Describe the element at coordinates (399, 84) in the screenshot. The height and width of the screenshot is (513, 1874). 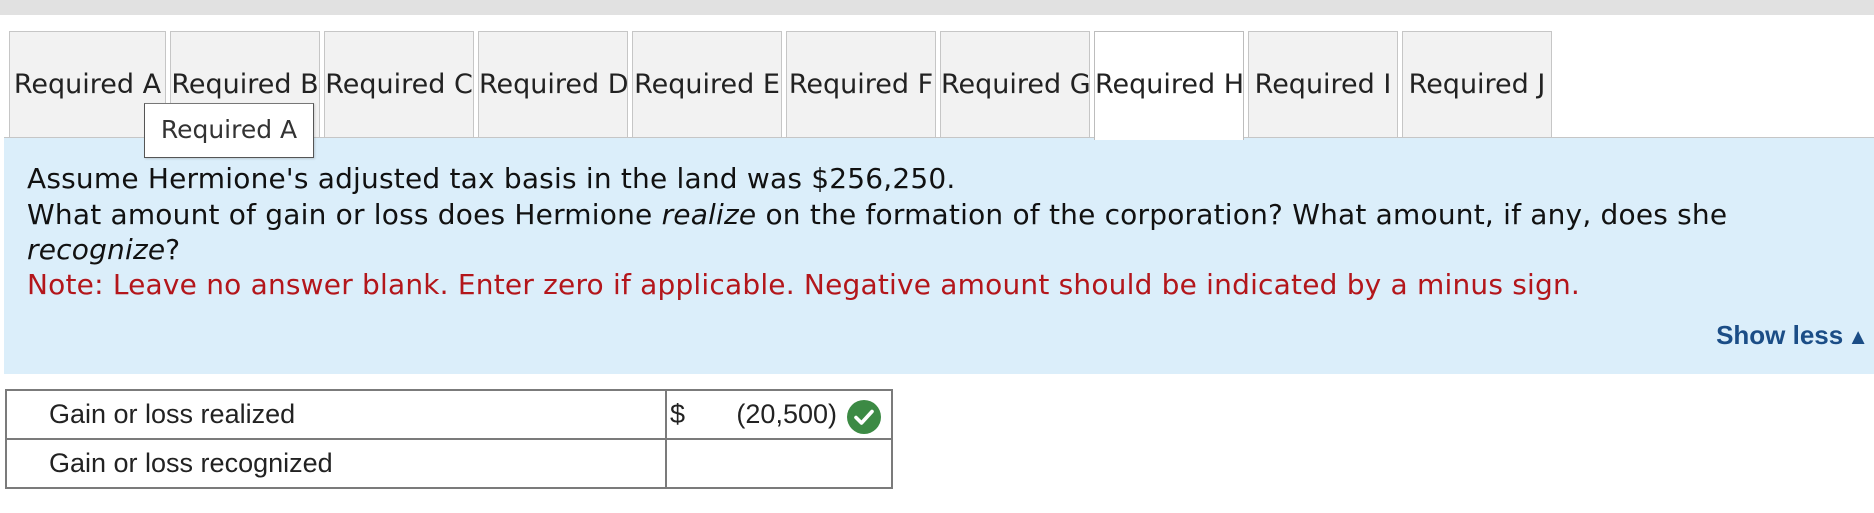
I see `tab-required-c: Required C` at that location.